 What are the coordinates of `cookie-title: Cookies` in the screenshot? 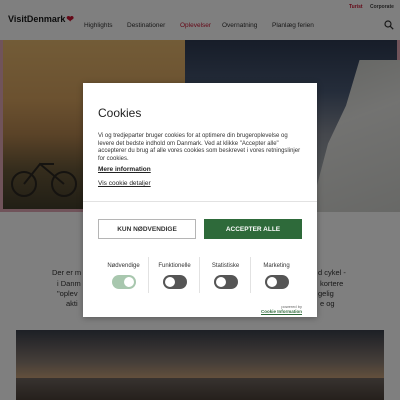 It's located at (120, 113).